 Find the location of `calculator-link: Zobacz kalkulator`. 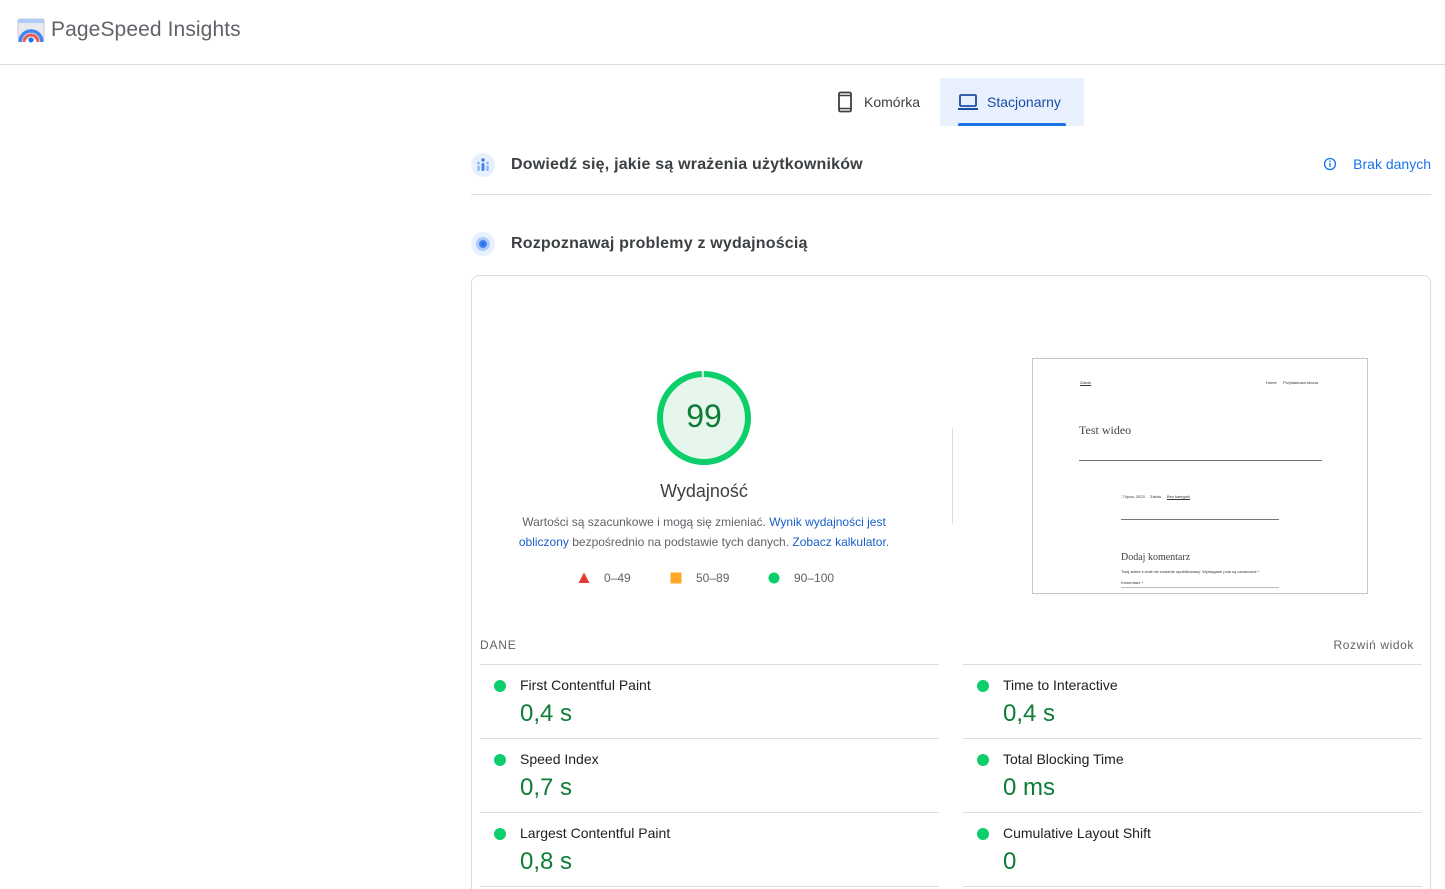

calculator-link: Zobacz kalkulator is located at coordinates (838, 542).